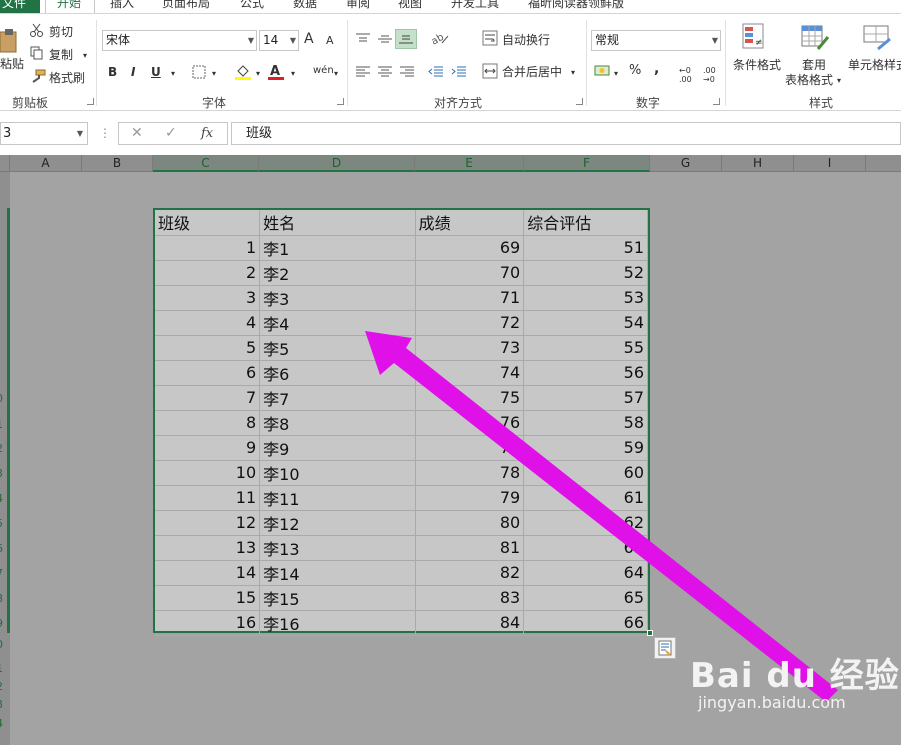 This screenshot has height=745, width=901. I want to click on header-cell: 班级, so click(208, 223).